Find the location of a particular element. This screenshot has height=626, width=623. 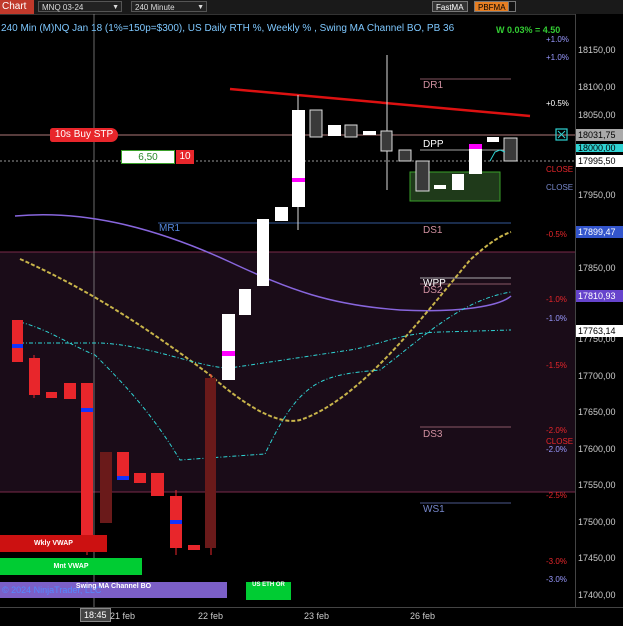

ma-price-tag: 17810,93 is located at coordinates (599, 296).